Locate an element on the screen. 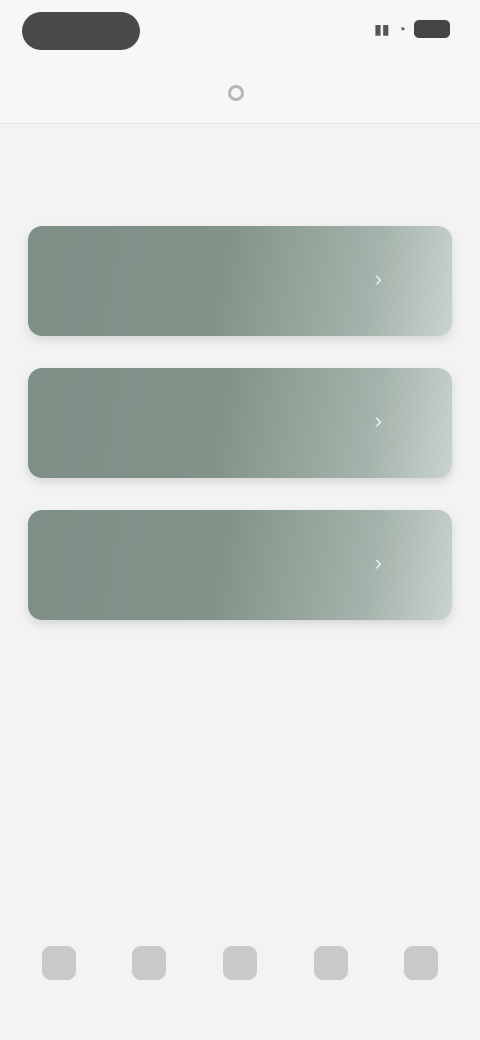 The image size is (480, 1040). wifi-icon: ◔ is located at coordinates (401, 29).